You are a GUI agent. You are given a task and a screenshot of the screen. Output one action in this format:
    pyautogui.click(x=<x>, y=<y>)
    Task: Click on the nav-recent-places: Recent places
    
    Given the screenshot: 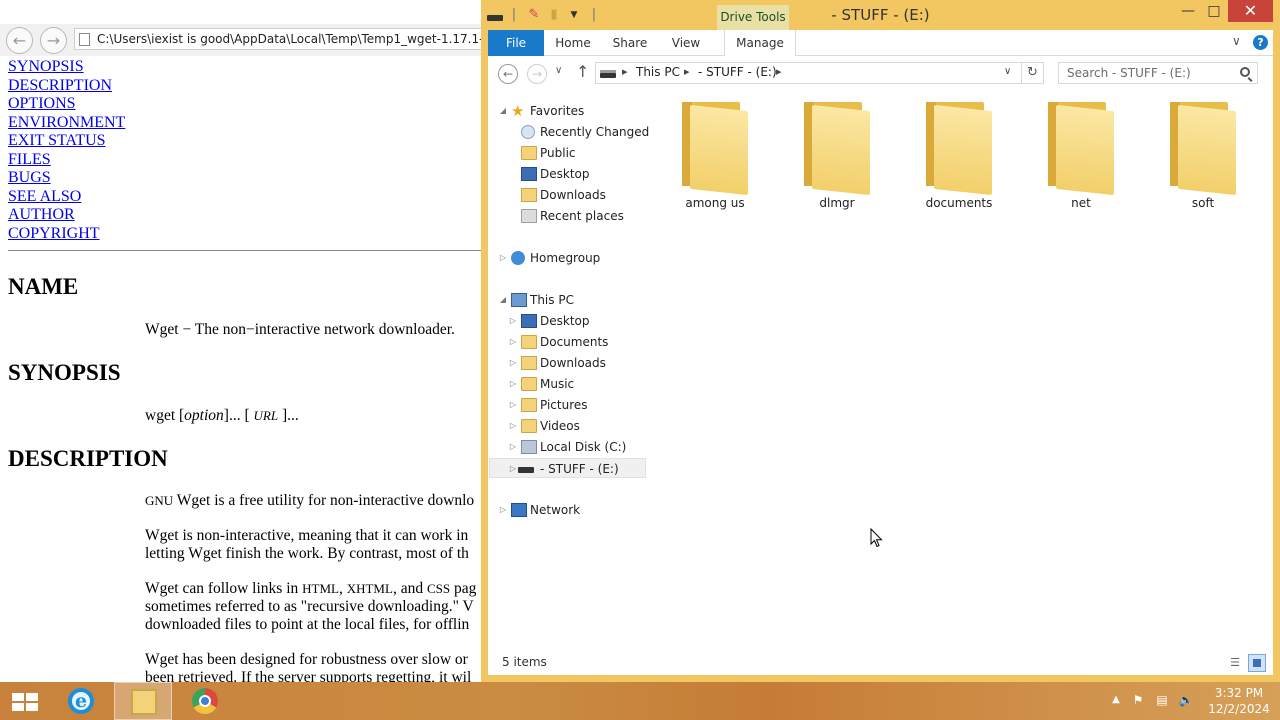 What is the action you would take?
    pyautogui.click(x=573, y=216)
    